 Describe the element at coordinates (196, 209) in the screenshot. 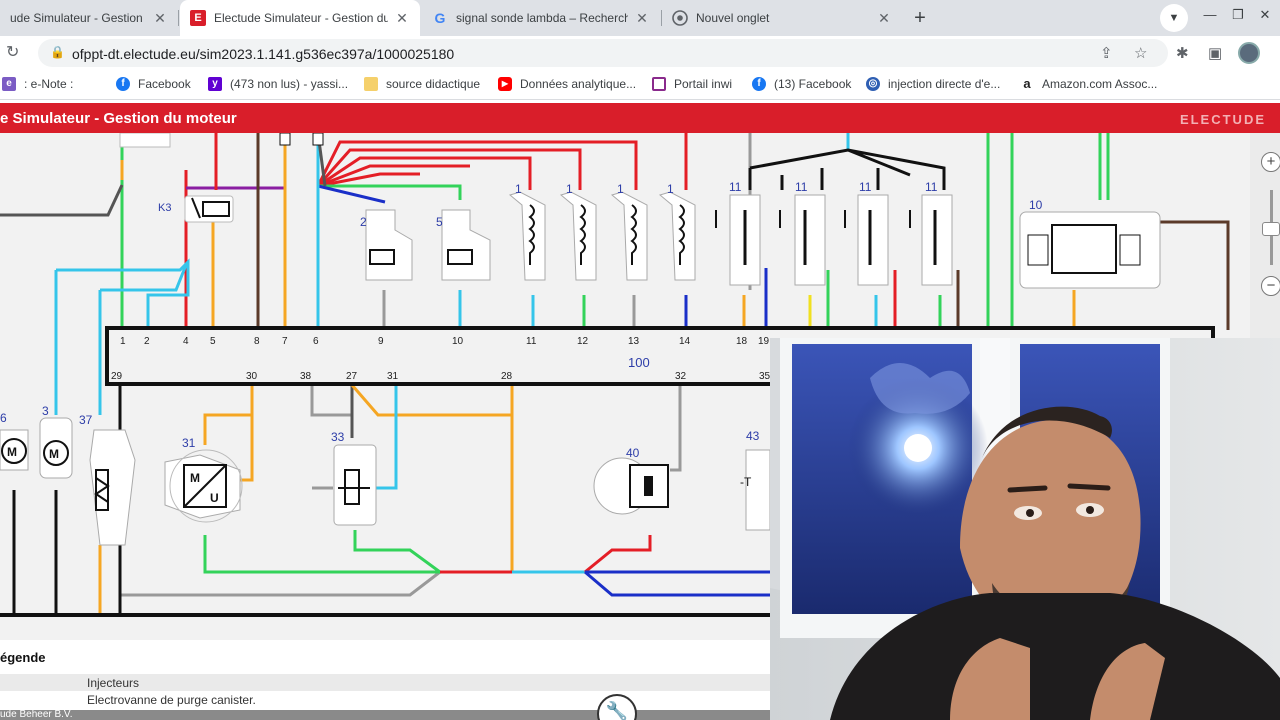

I see `relay-k3: K3` at that location.